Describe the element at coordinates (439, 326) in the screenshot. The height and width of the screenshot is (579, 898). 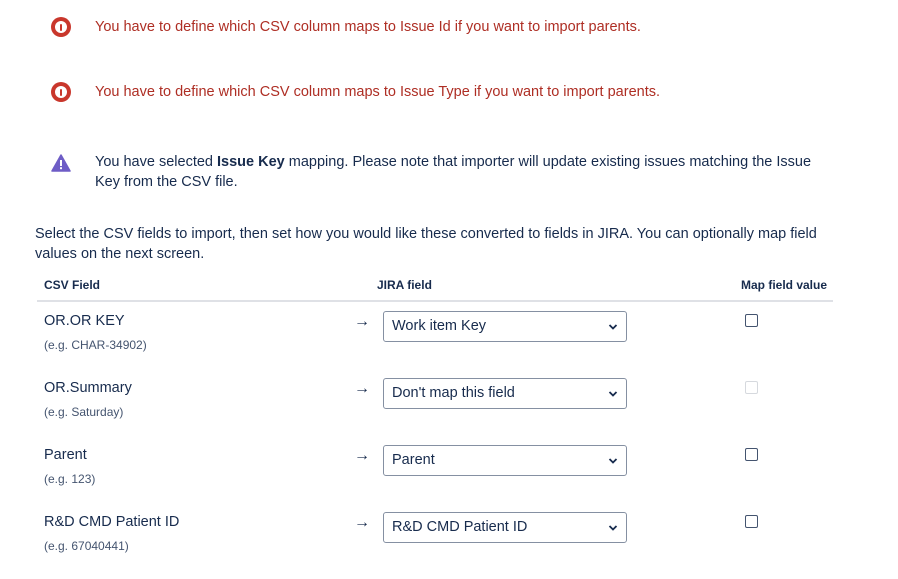
I see `jira-field-selected: Work item Key` at that location.